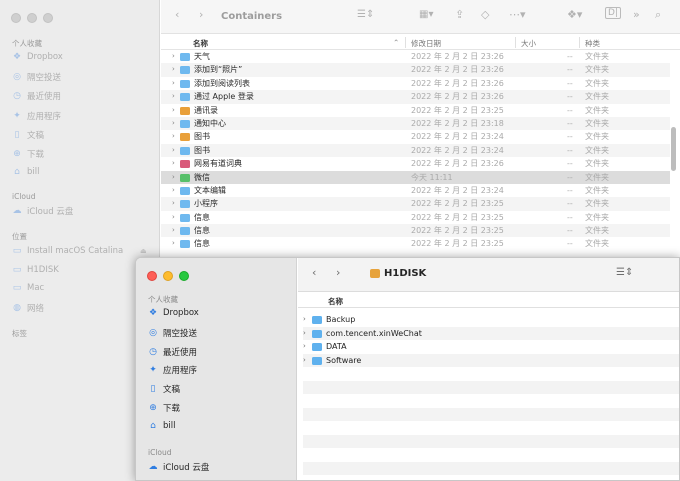 The width and height of the screenshot is (680, 481). Describe the element at coordinates (405, 273) in the screenshot. I see `front-title-text: H1DISK` at that location.